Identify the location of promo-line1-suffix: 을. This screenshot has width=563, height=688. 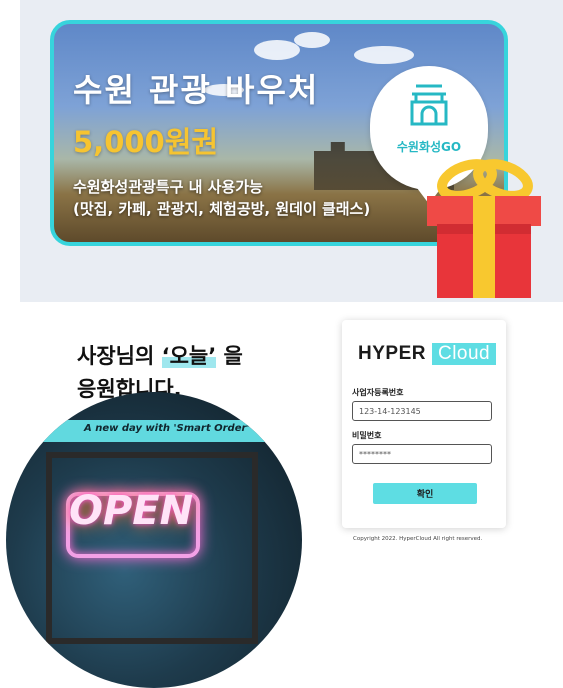
(229, 356).